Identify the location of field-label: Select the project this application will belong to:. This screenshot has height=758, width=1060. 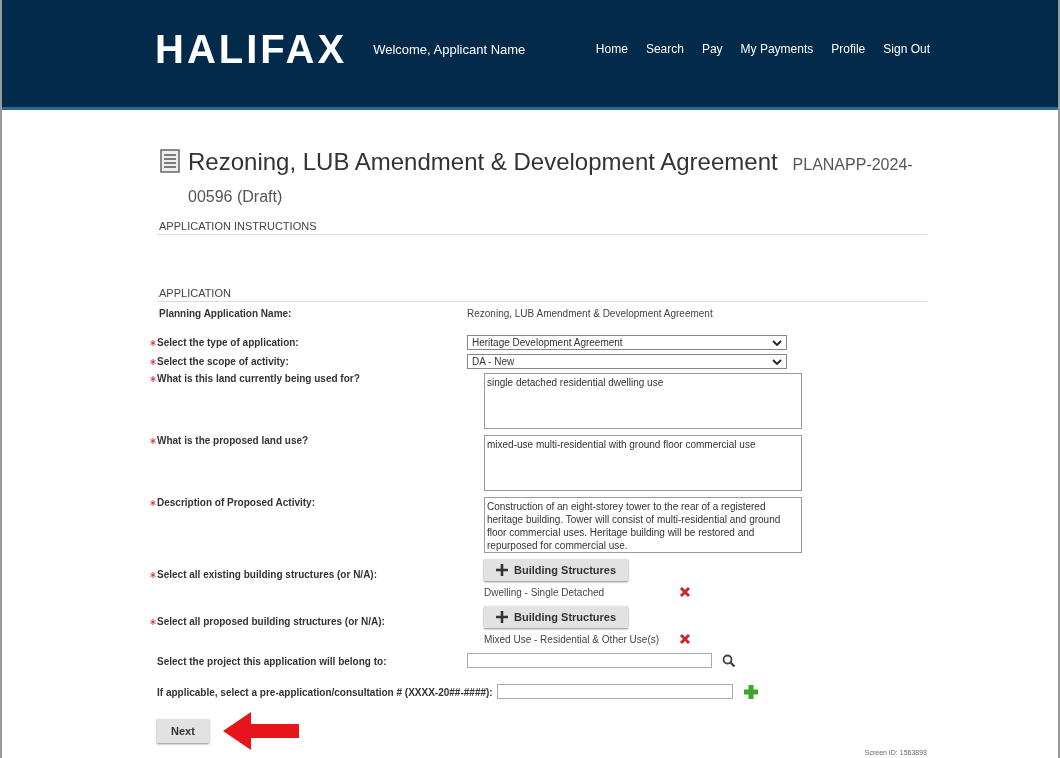
(272, 661).